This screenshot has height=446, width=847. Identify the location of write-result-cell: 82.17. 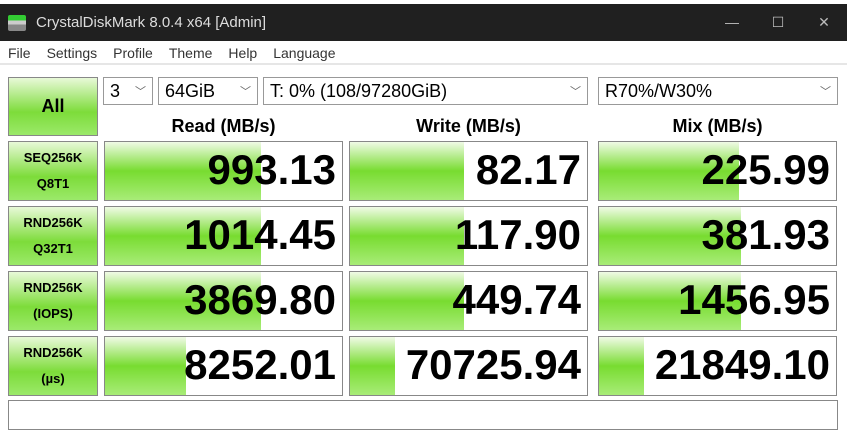
(468, 171).